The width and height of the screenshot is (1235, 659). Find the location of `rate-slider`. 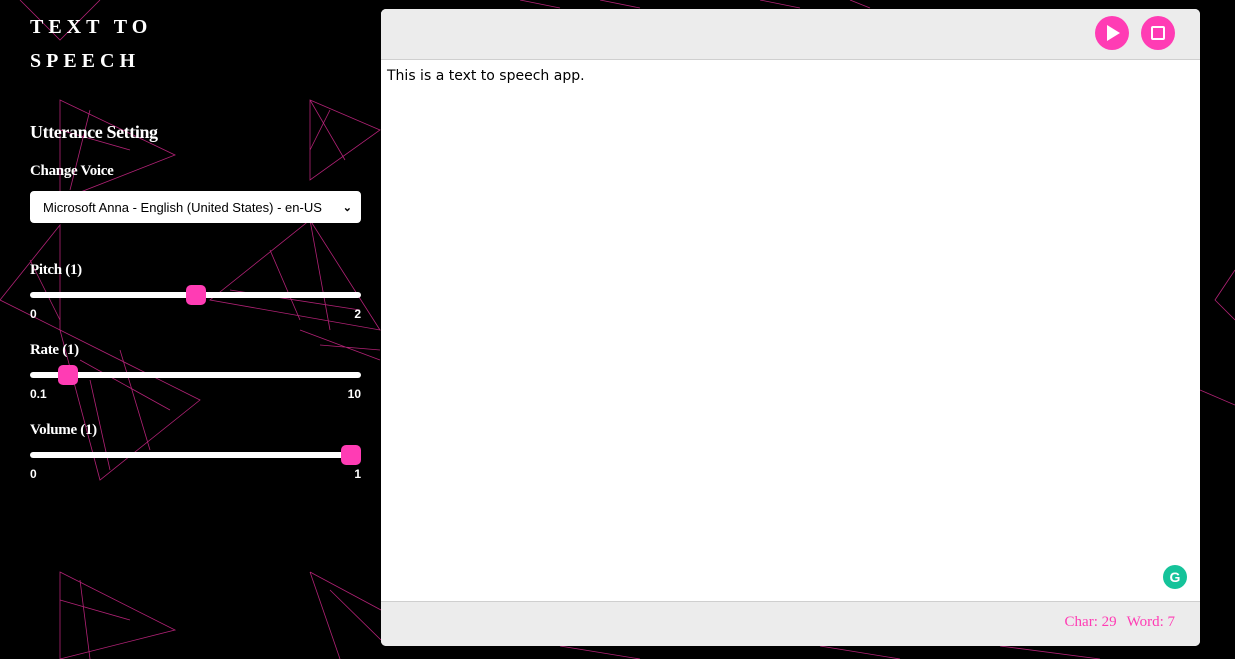

rate-slider is located at coordinates (195, 375).